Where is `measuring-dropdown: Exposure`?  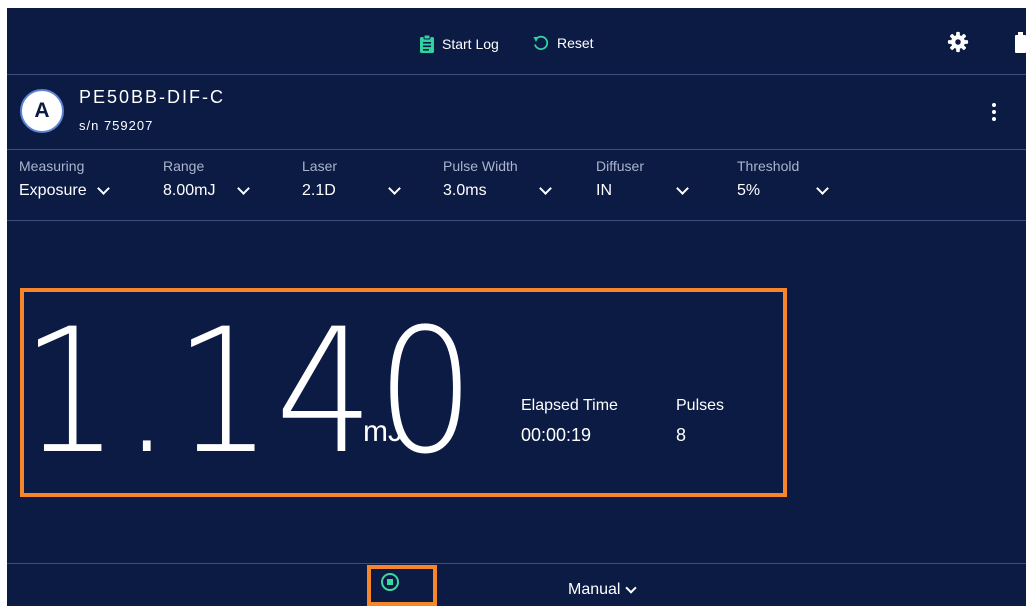 measuring-dropdown: Exposure is located at coordinates (64, 191).